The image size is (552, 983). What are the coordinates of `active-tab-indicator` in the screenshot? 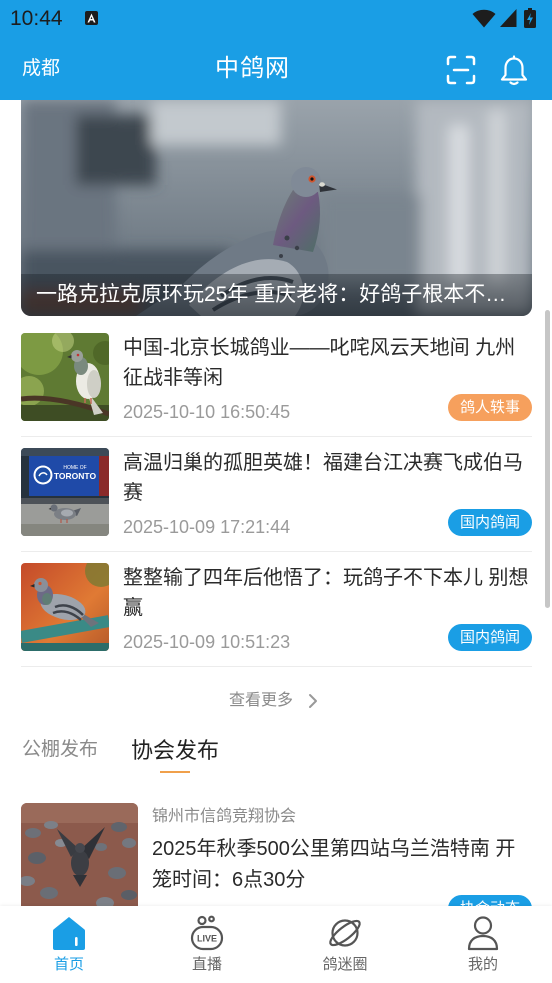 It's located at (175, 772).